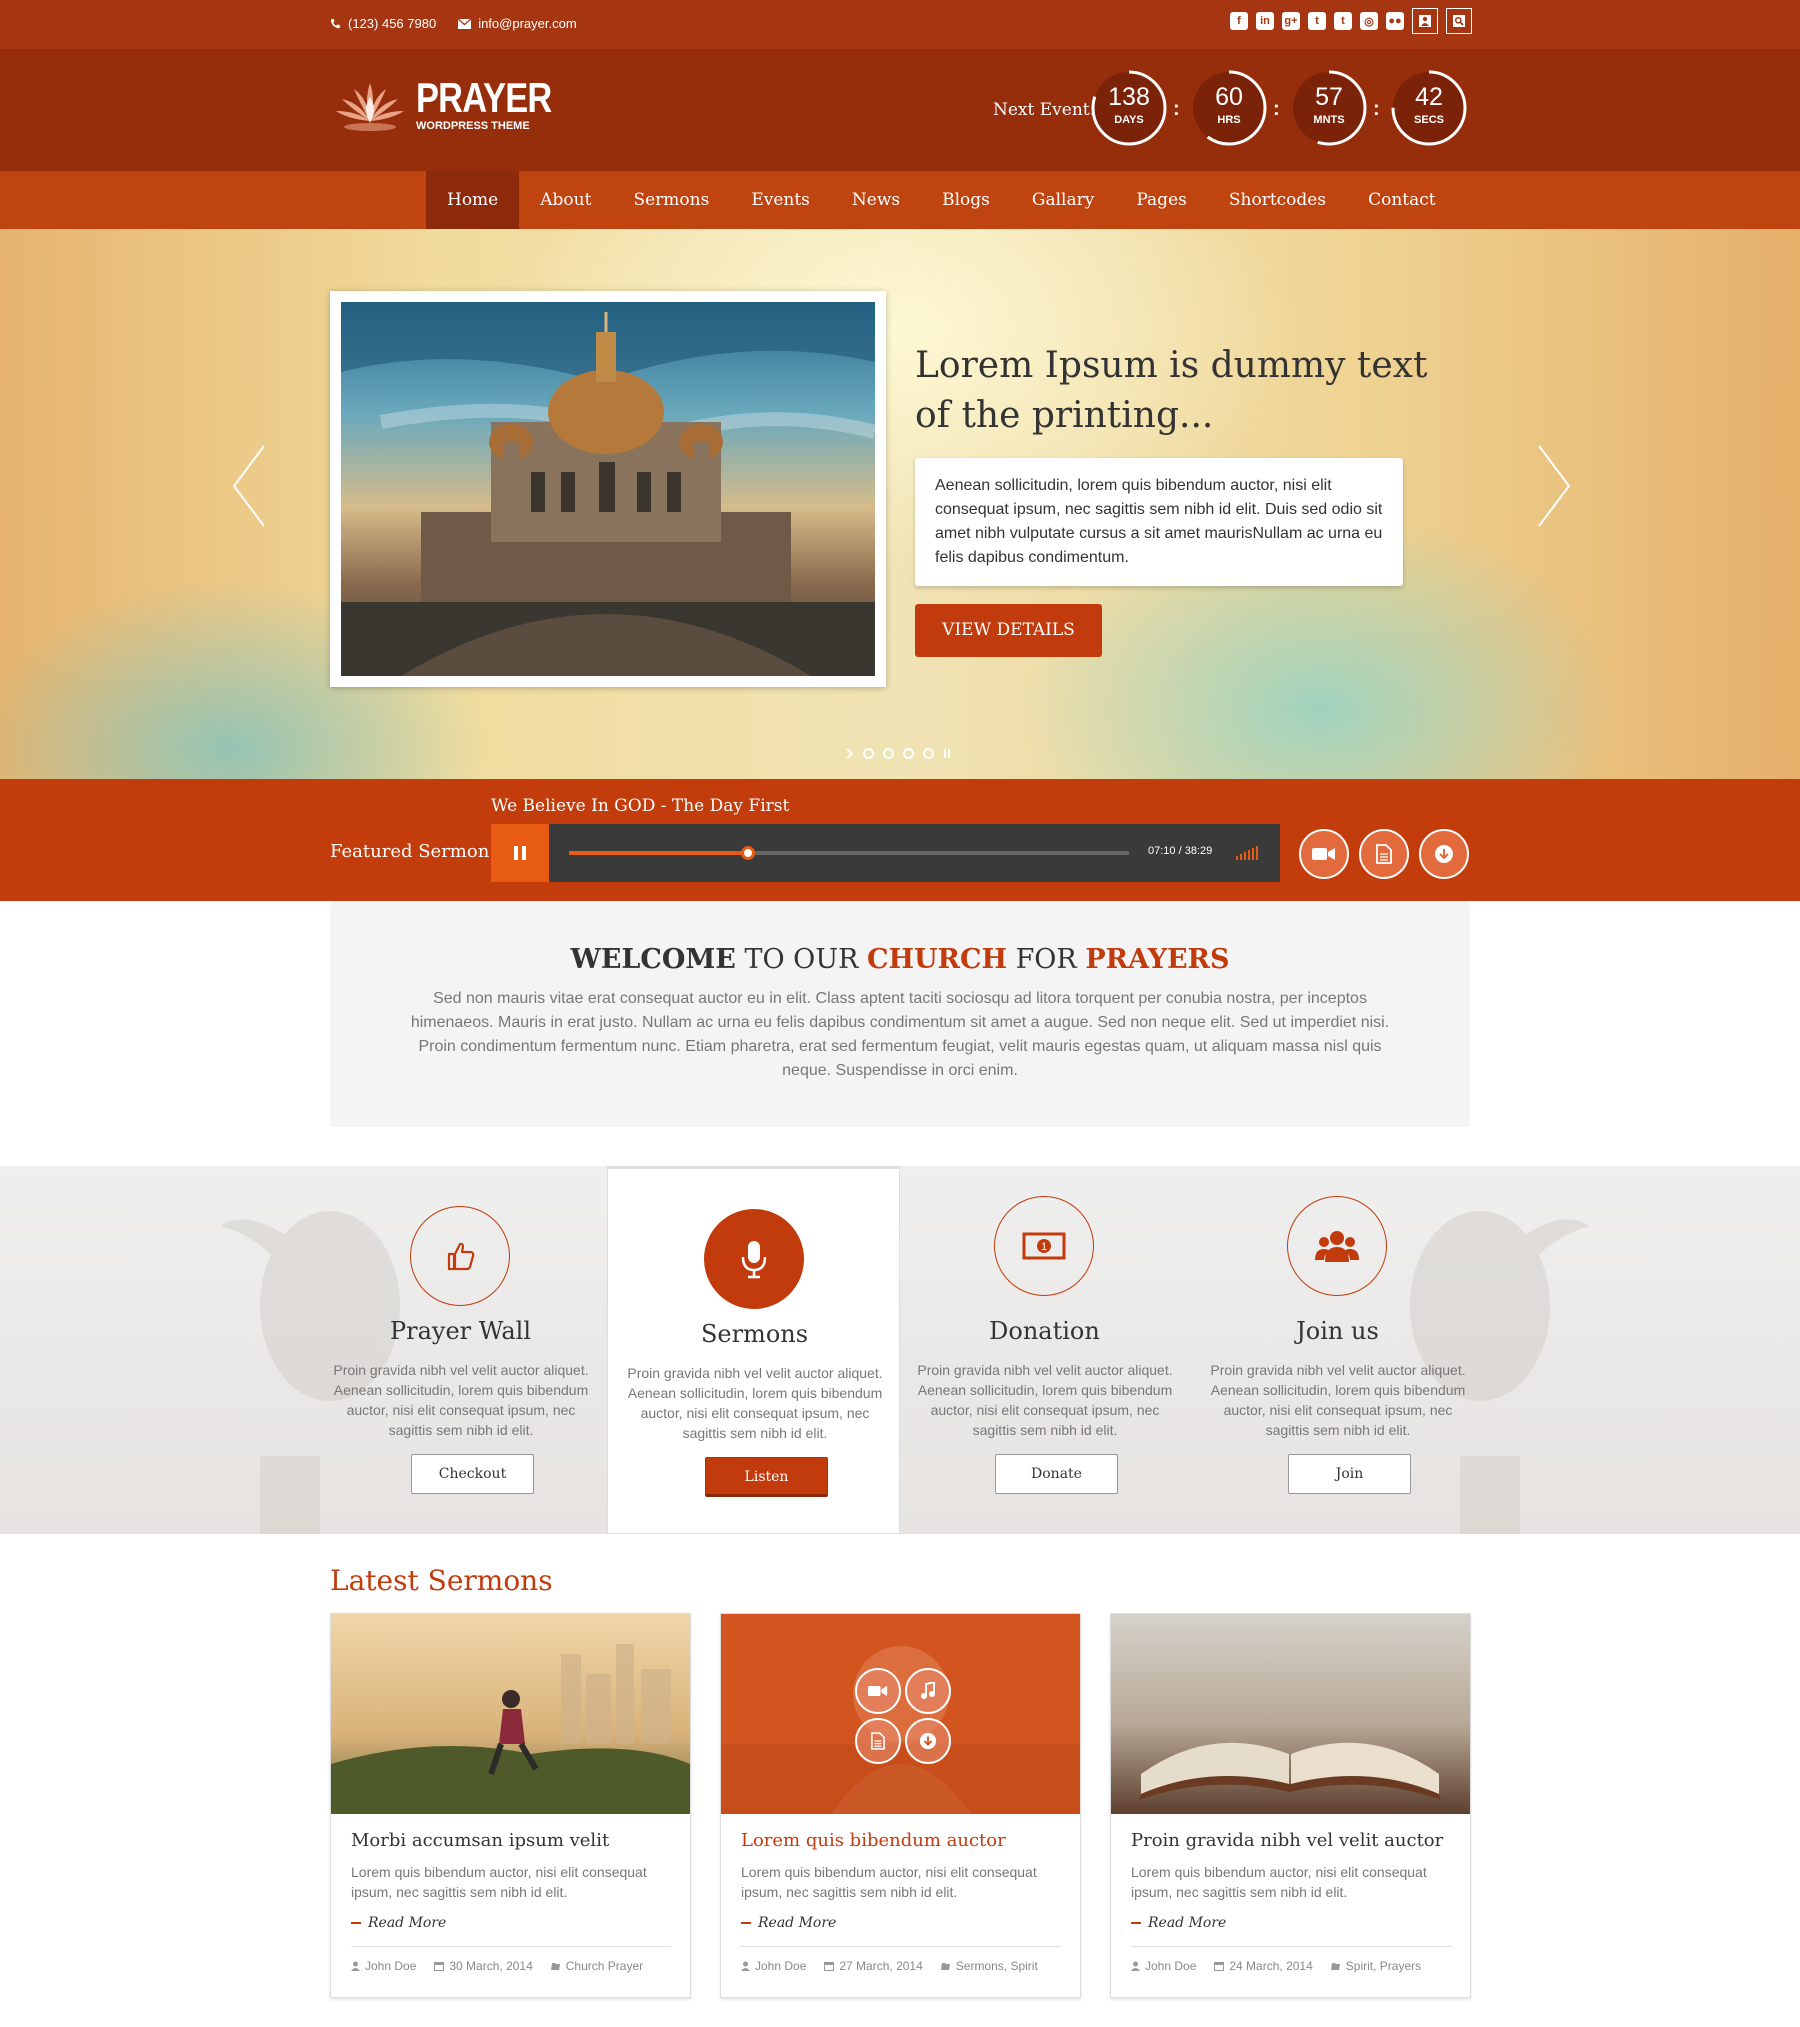 This screenshot has width=1800, height=2027. I want to click on pause-icon, so click(947, 753).